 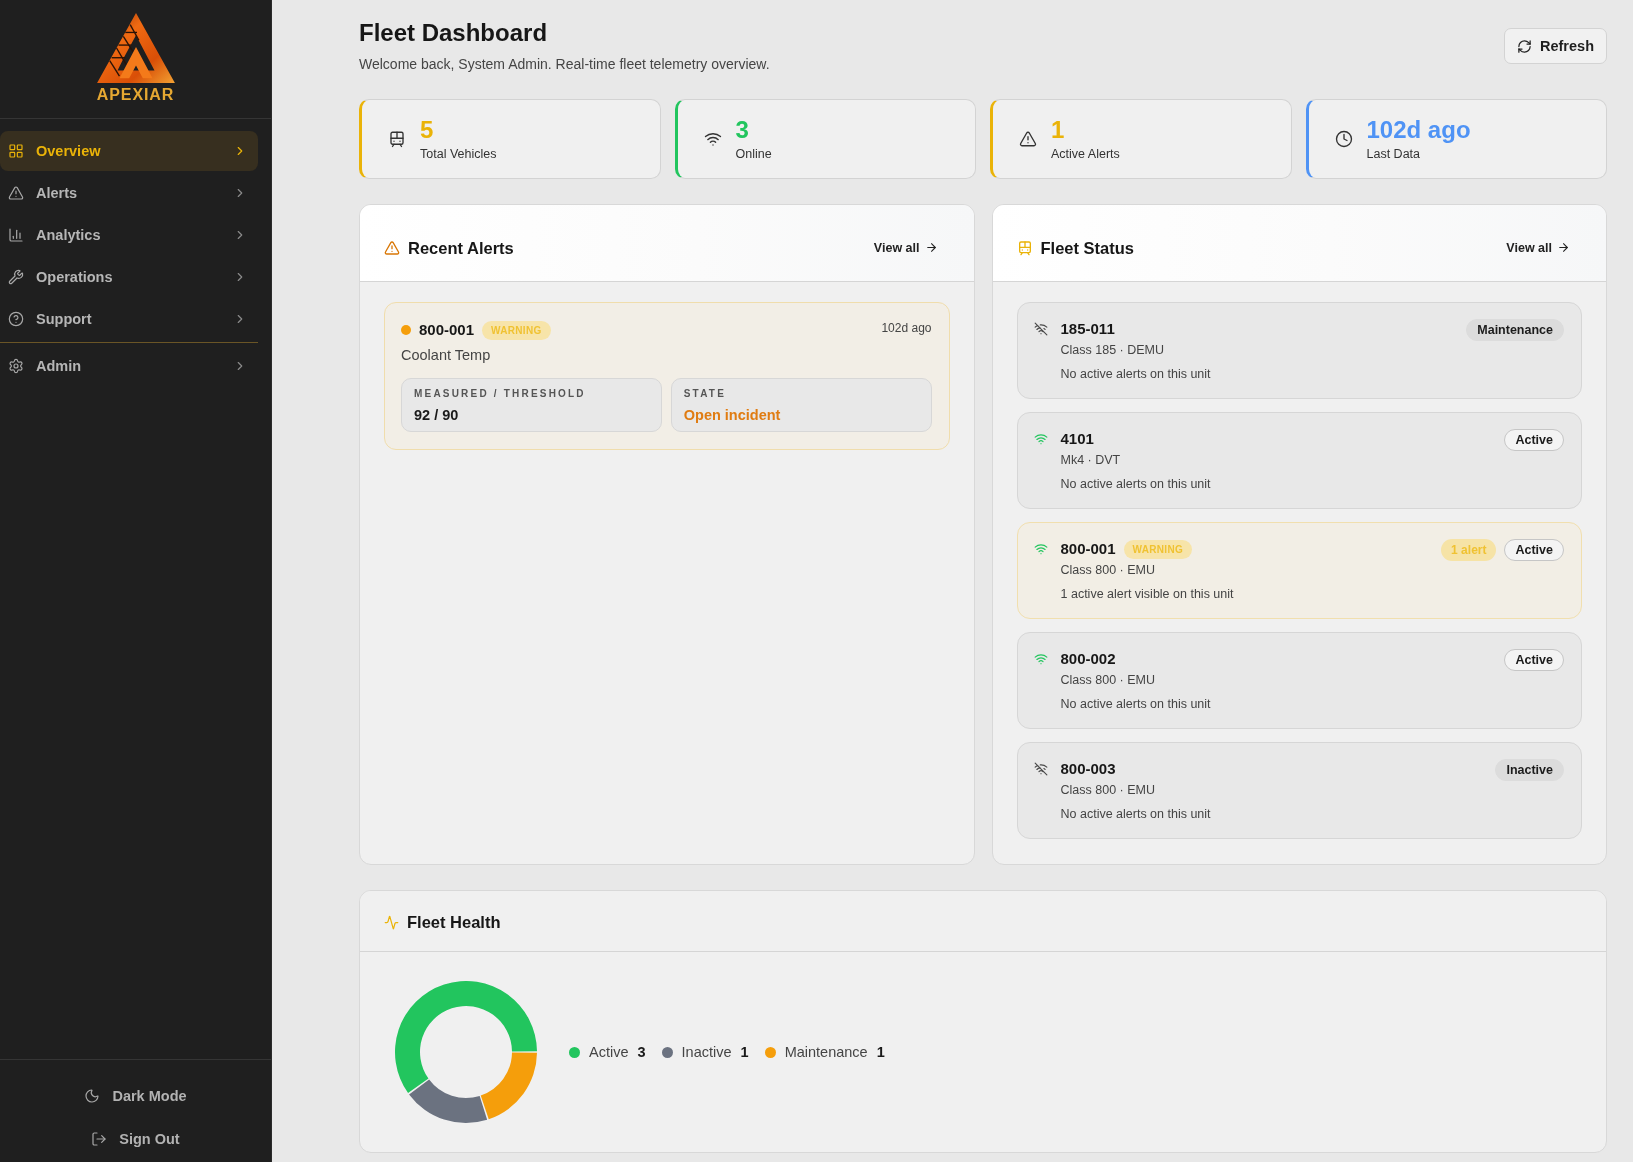 What do you see at coordinates (609, 1052) in the screenshot?
I see `legend-label: Active` at bounding box center [609, 1052].